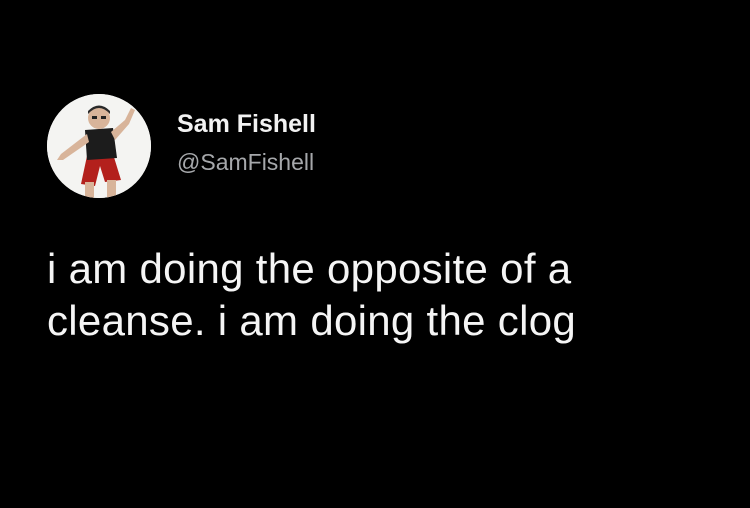 This screenshot has width=750, height=508. Describe the element at coordinates (246, 124) in the screenshot. I see `author-display-name: Sam Fishell` at that location.